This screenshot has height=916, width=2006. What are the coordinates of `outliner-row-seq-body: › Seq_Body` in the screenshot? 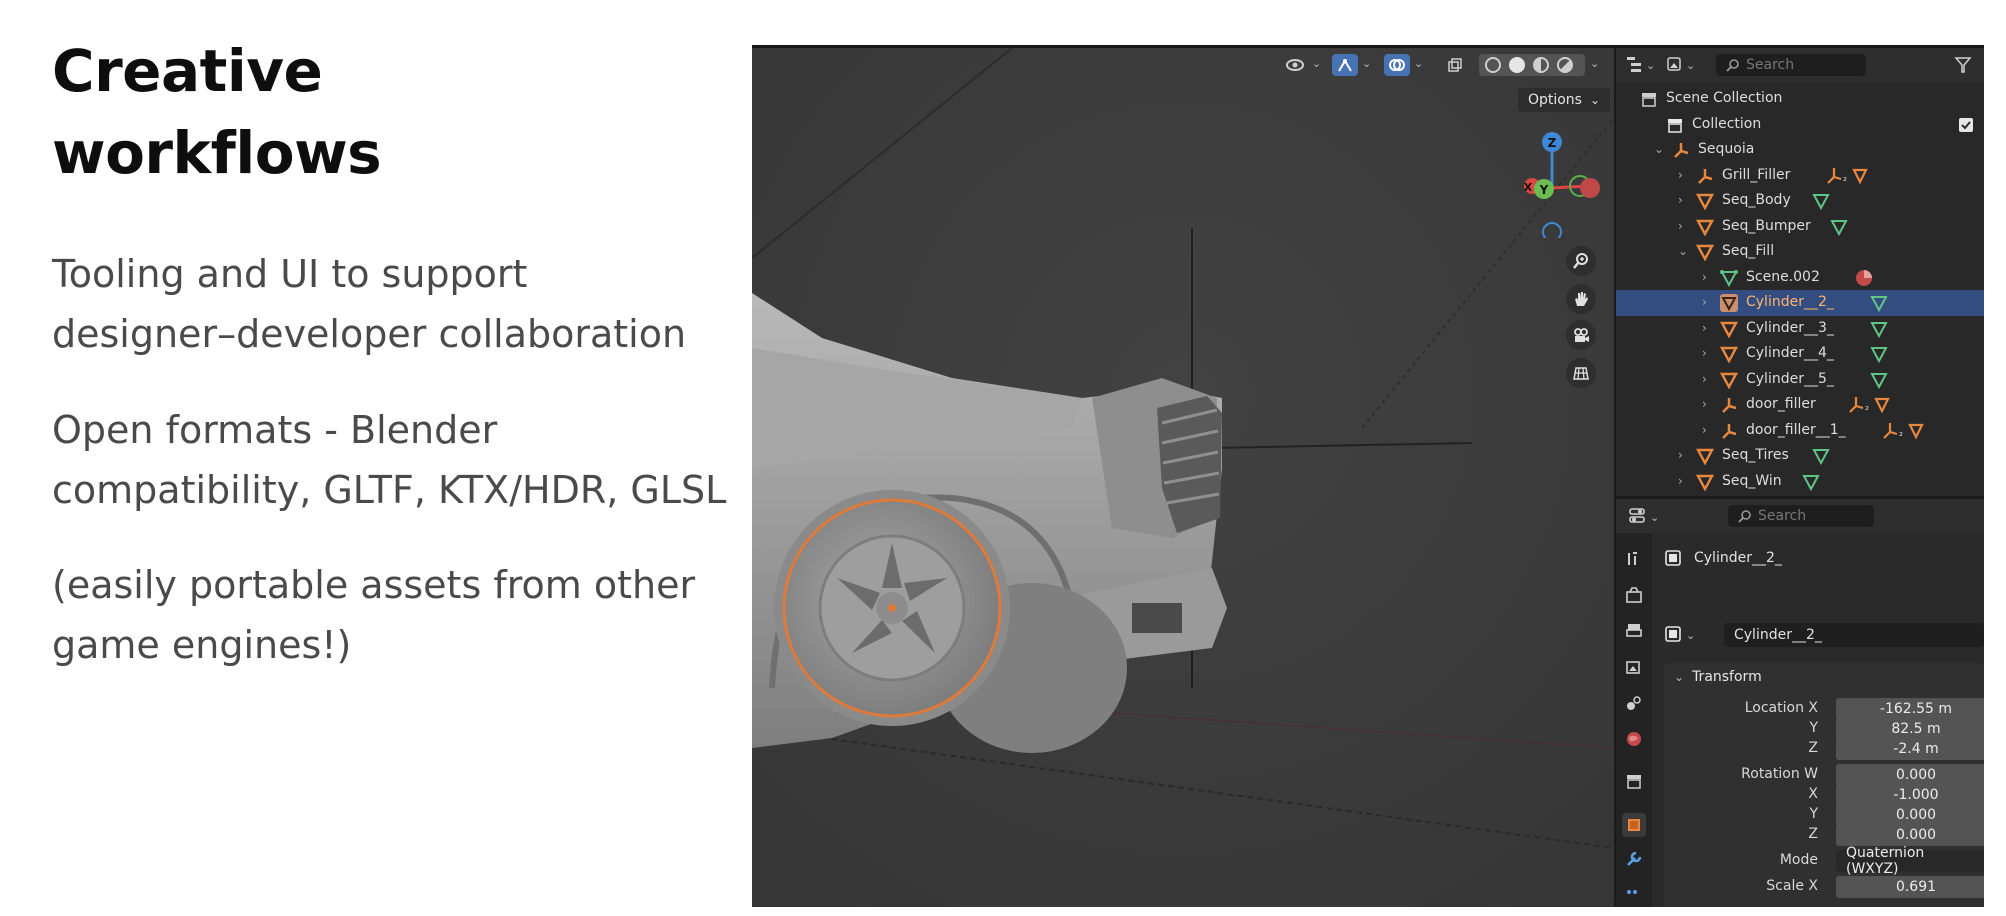 It's located at (1800, 201).